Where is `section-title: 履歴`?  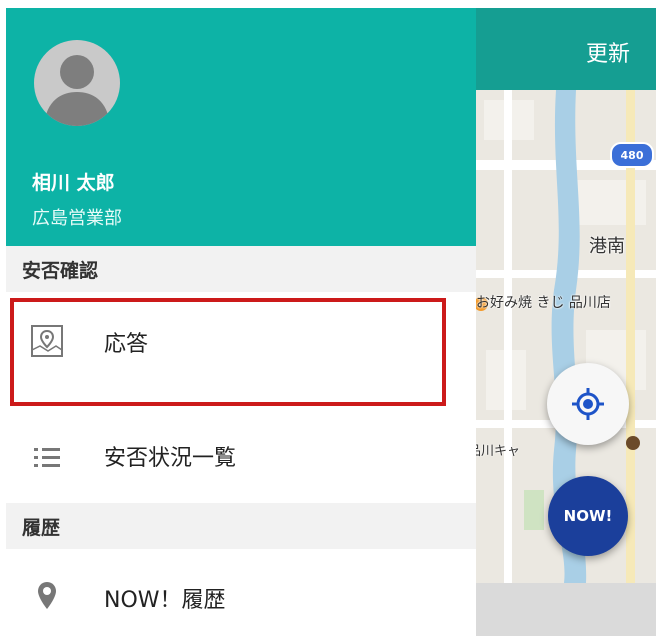 section-title: 履歴 is located at coordinates (41, 528).